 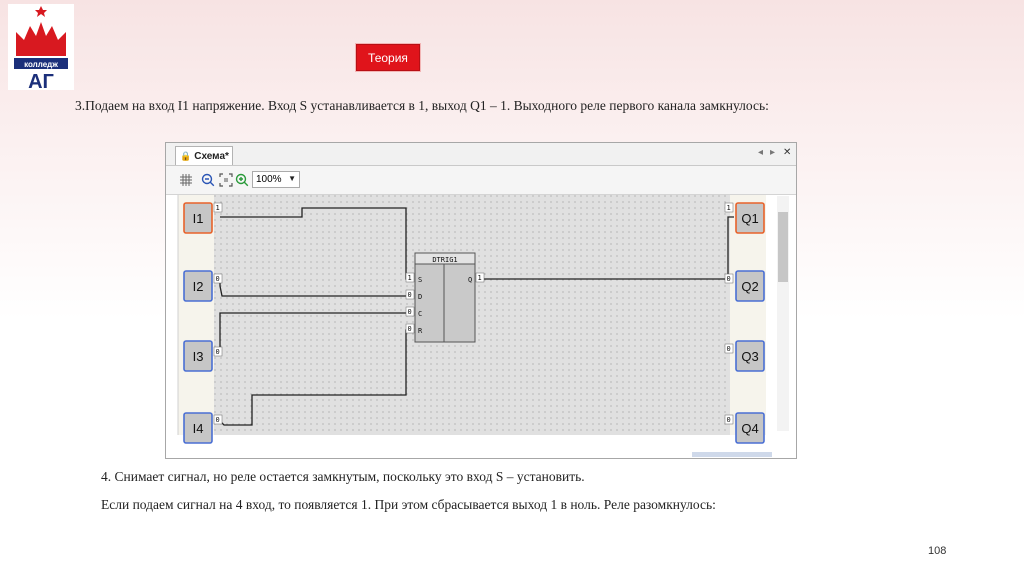 I want to click on input-i3-value: 0, so click(x=218, y=352).